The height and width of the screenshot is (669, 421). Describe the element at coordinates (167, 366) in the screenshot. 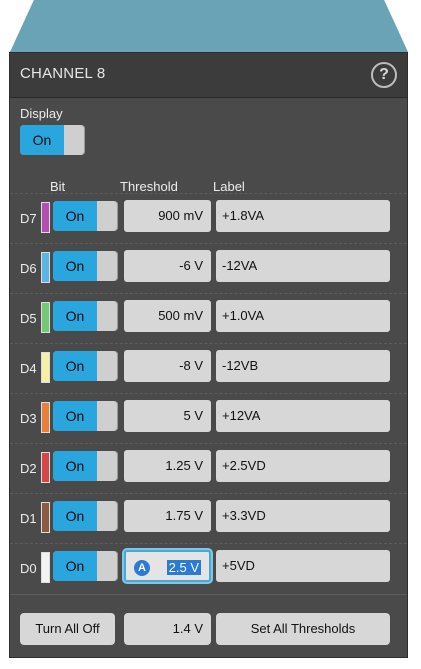

I see `threshold-field: -8 V` at that location.